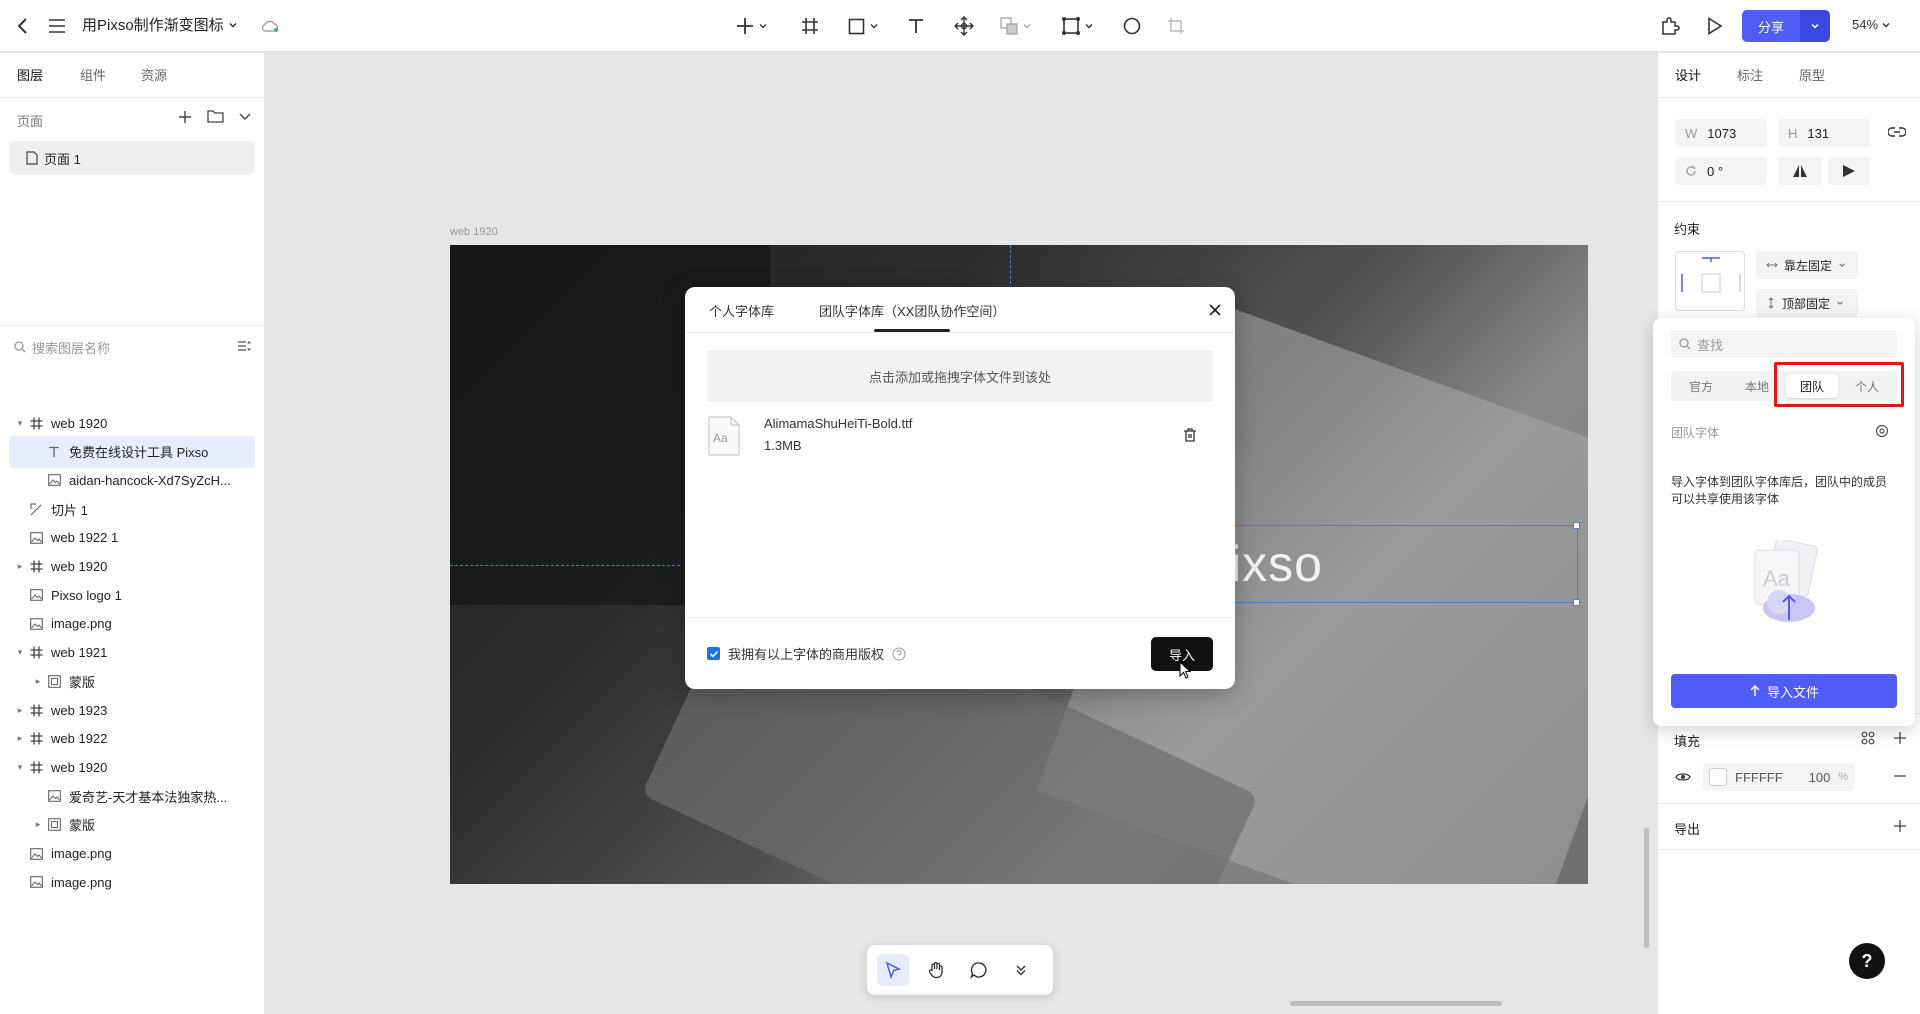 The width and height of the screenshot is (1920, 1014). Describe the element at coordinates (1701, 386) in the screenshot. I see `tab-official-fonts: 官方` at that location.